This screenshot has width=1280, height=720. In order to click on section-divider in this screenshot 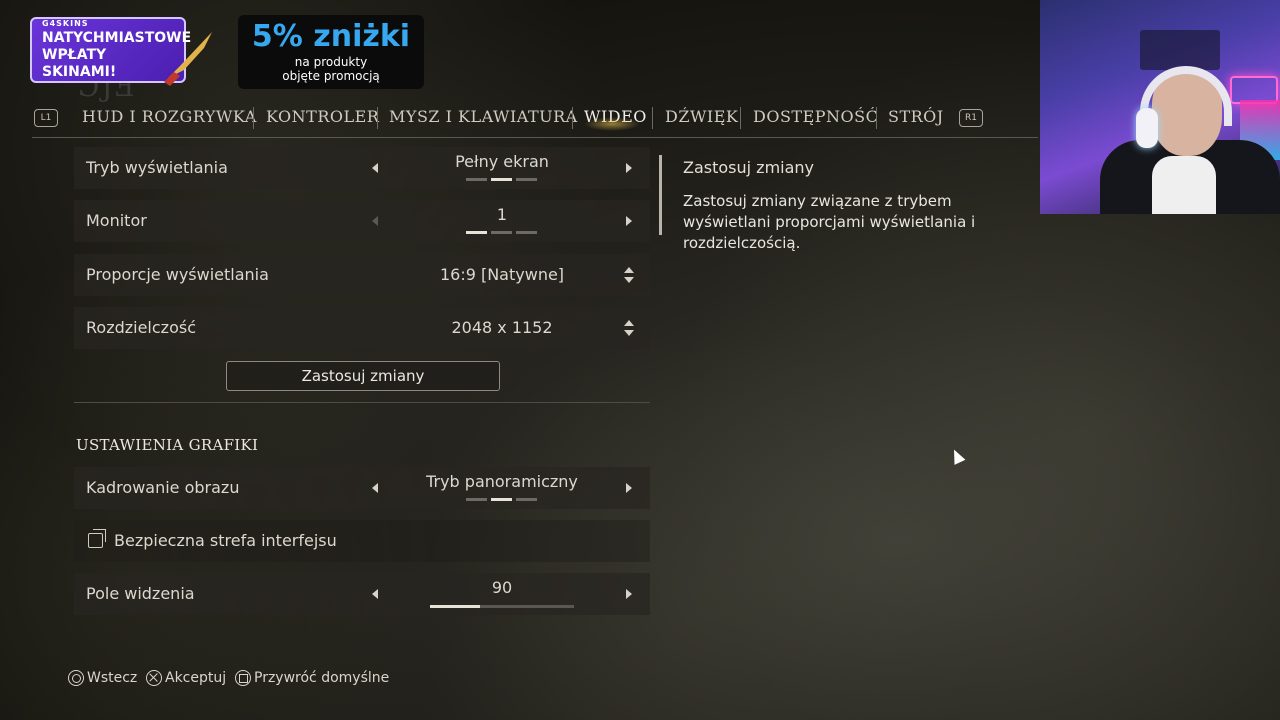, I will do `click(362, 402)`.